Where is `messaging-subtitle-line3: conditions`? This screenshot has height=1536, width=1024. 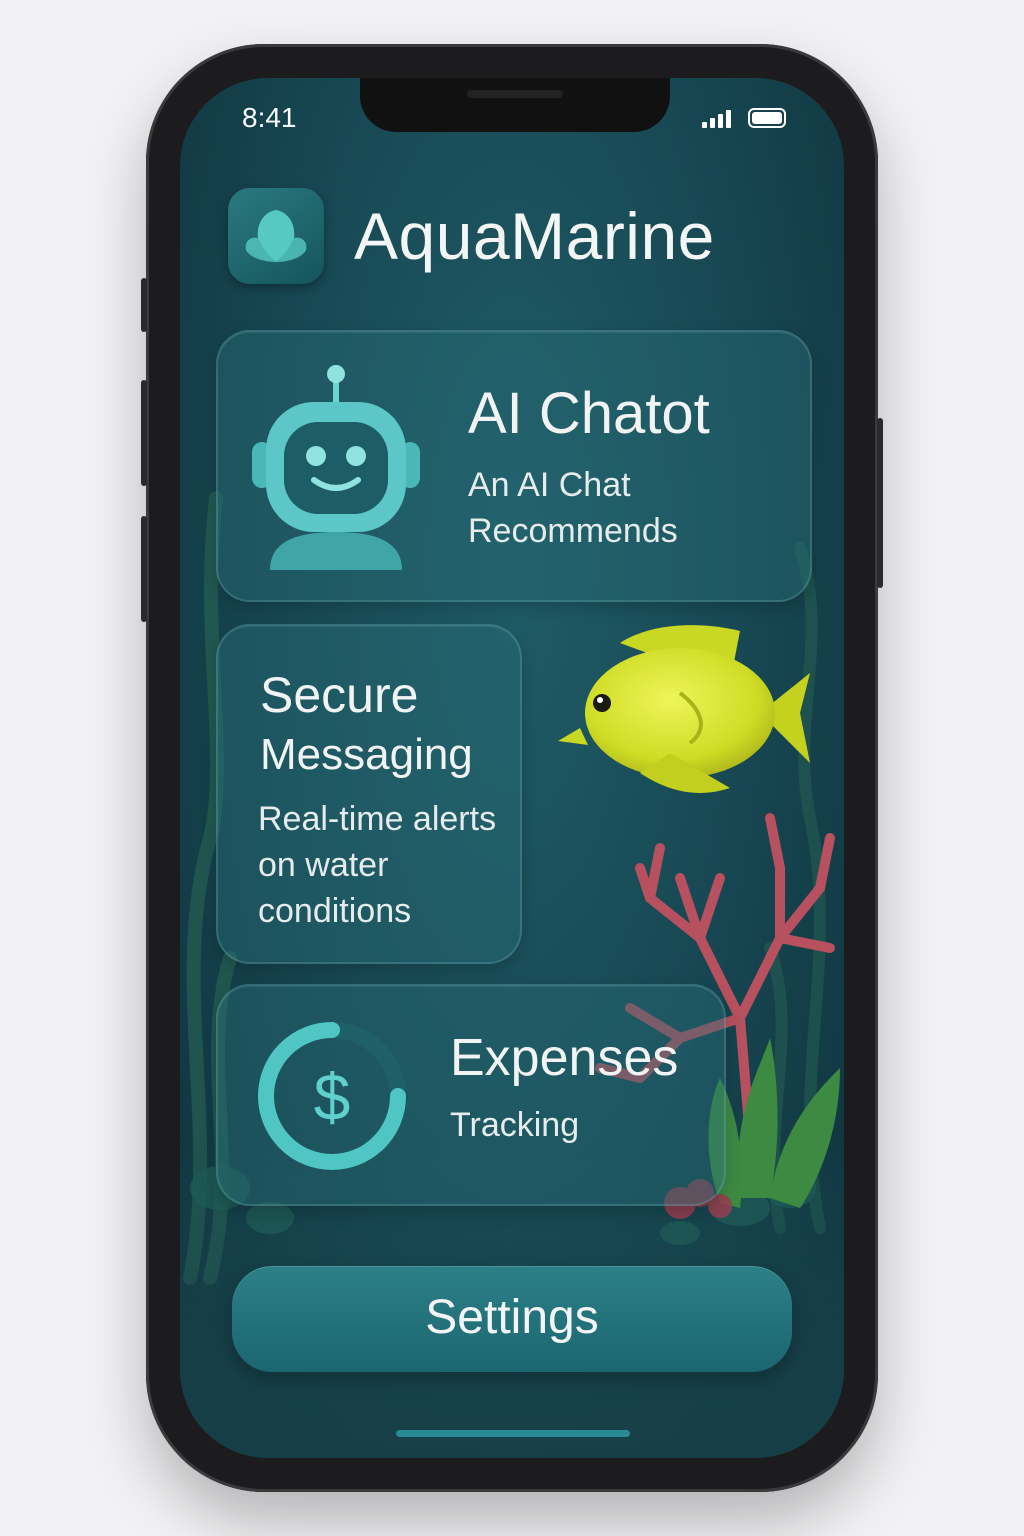 messaging-subtitle-line3: conditions is located at coordinates (335, 911).